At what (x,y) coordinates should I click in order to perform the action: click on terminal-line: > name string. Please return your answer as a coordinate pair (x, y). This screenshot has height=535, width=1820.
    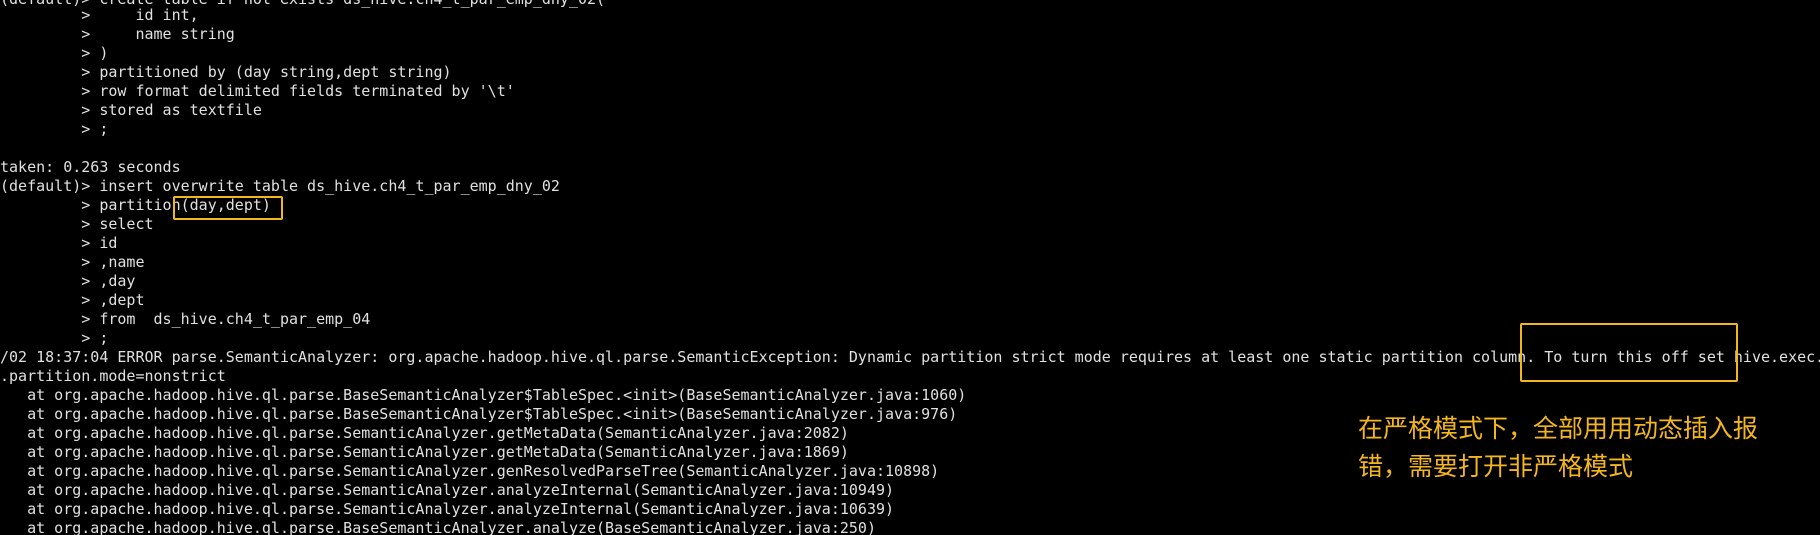
    Looking at the image, I should click on (117, 34).